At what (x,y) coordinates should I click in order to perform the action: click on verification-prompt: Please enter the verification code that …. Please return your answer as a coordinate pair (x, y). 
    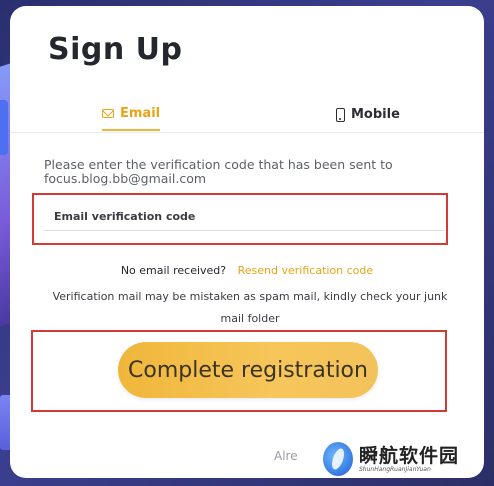
    Looking at the image, I should click on (254, 172).